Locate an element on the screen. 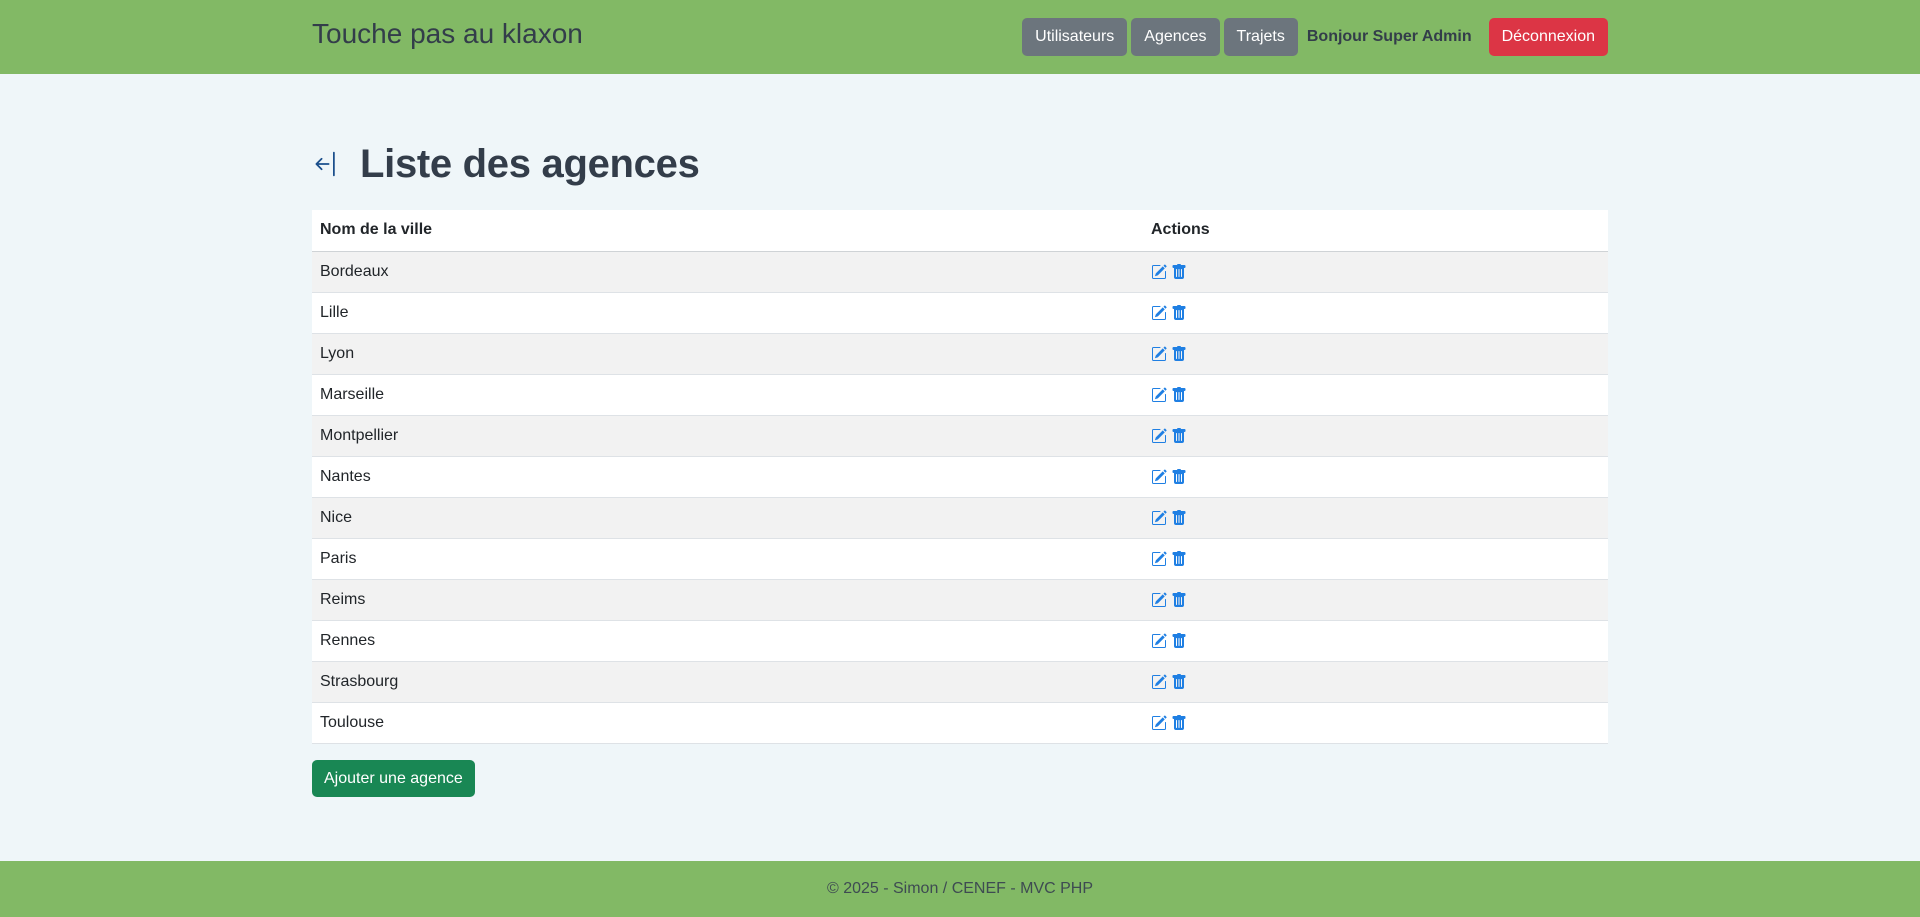 The height and width of the screenshot is (917, 1920). nav-button-utilisateurs: Utilisateurs is located at coordinates (1075, 37).